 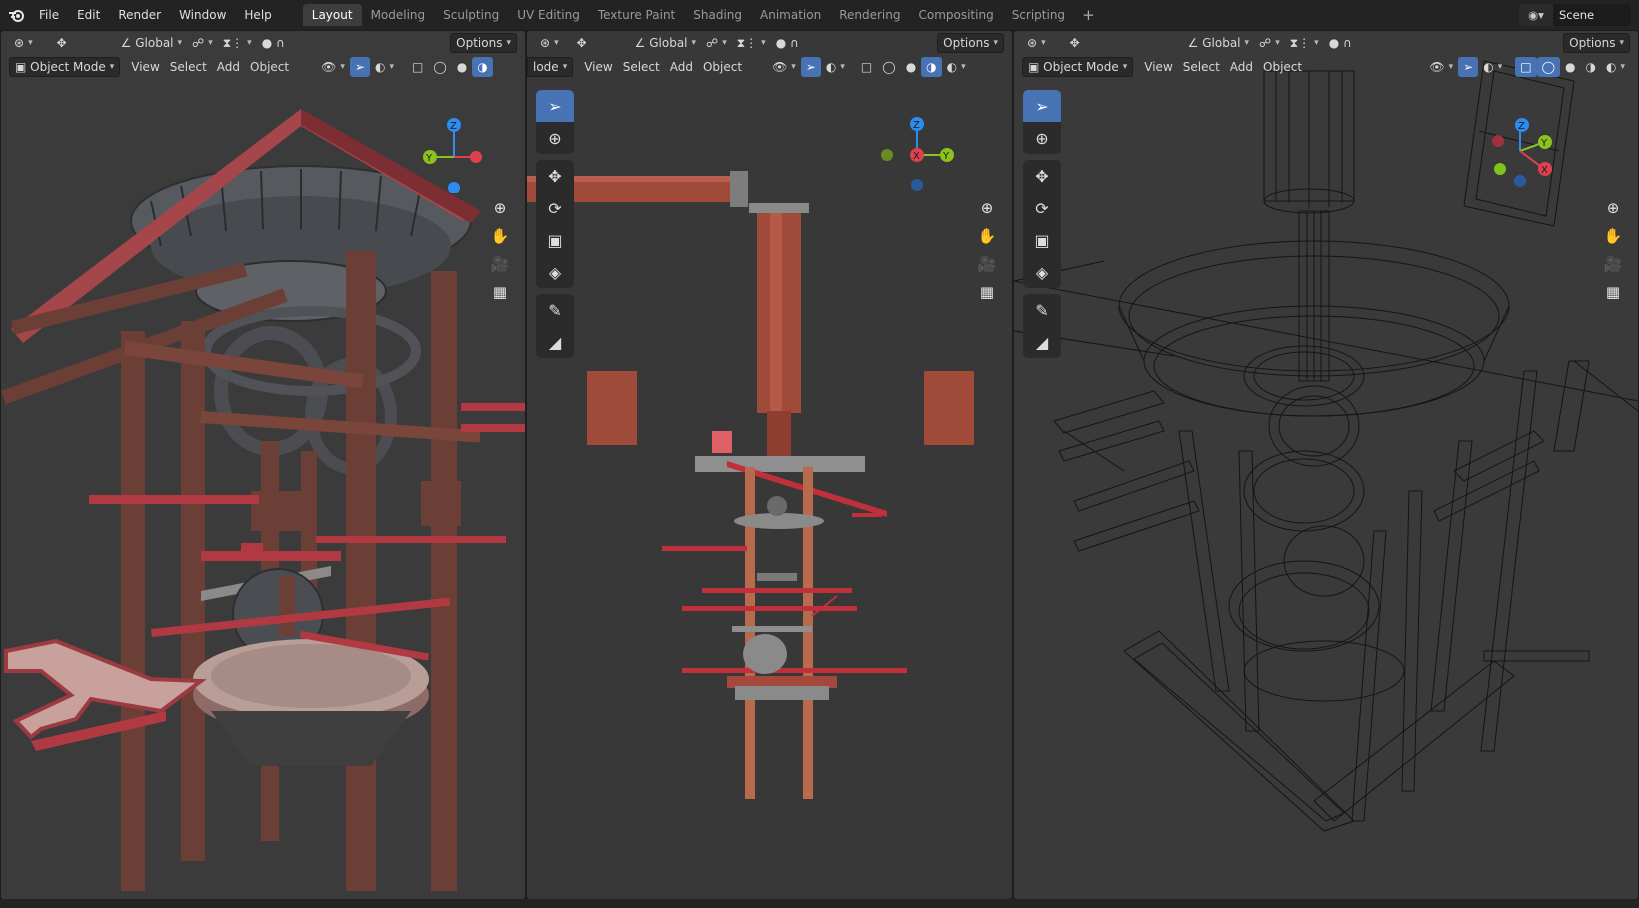 What do you see at coordinates (49, 15) in the screenshot?
I see `menu-file: File` at bounding box center [49, 15].